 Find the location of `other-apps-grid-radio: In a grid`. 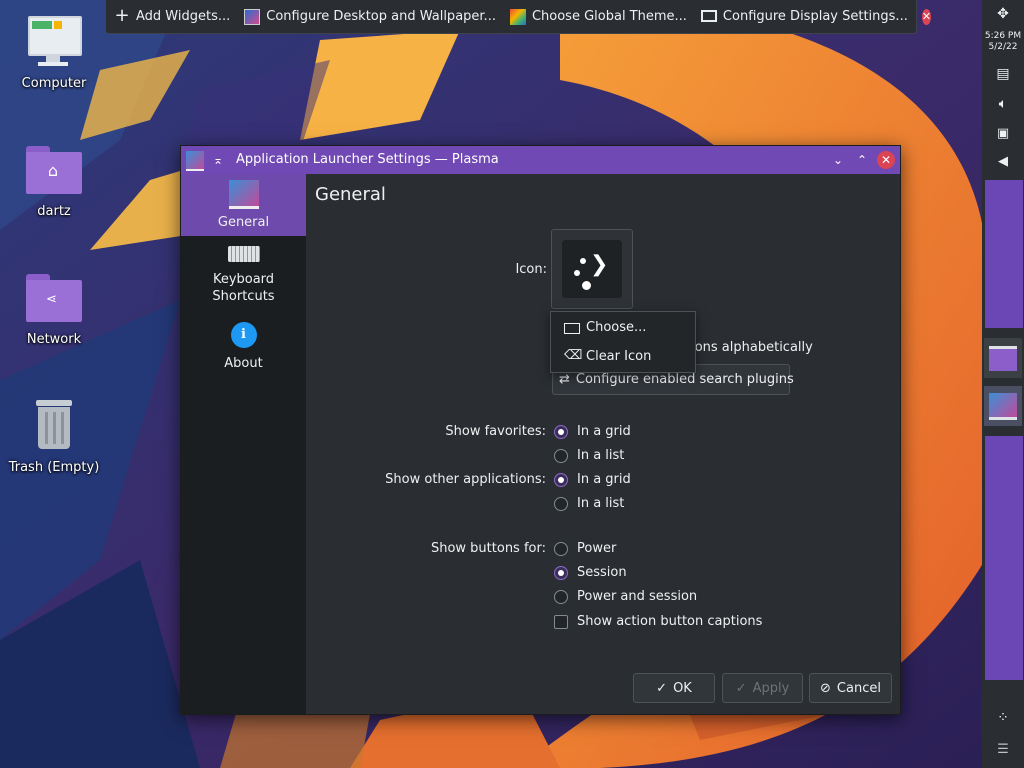

other-apps-grid-radio: In a grid is located at coordinates (592, 479).